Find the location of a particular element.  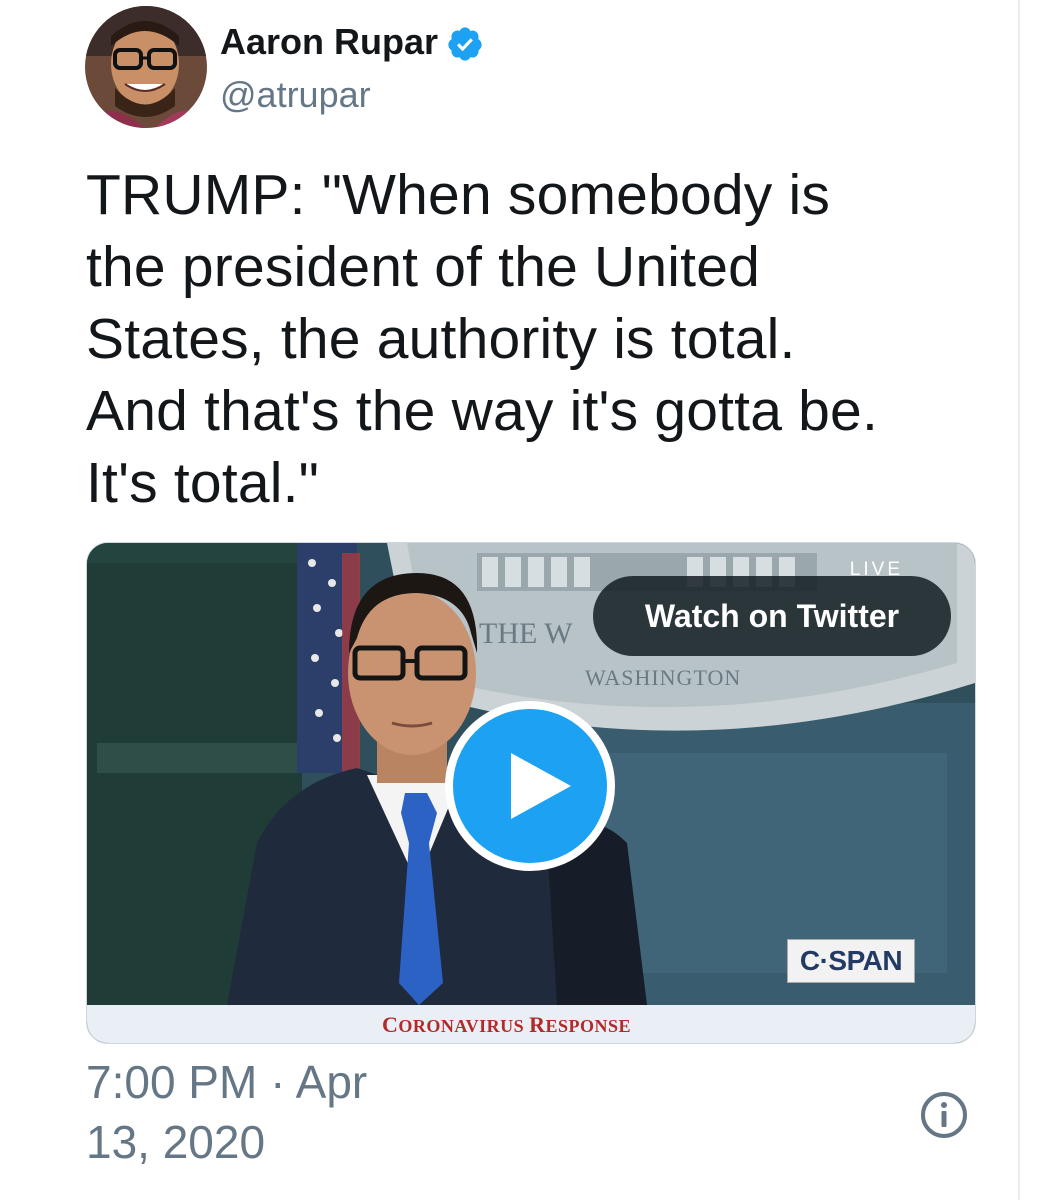

chyron-second-rest: ESPONSE is located at coordinates (588, 1026).